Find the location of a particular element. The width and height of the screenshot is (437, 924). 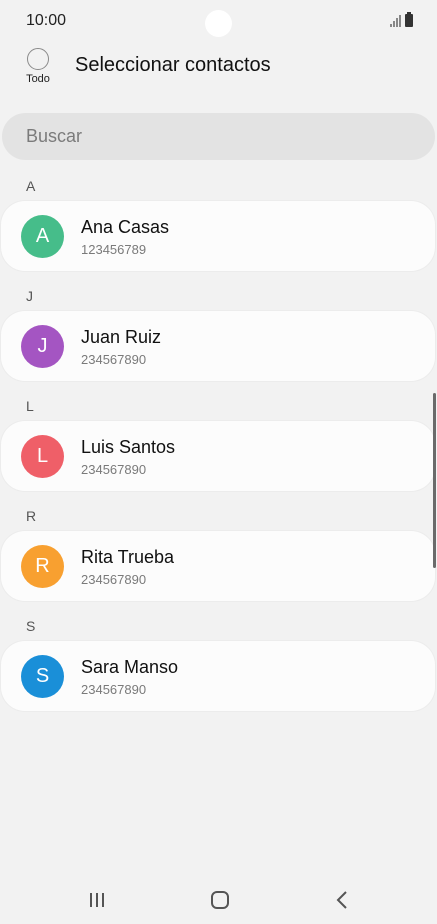

battery-icon is located at coordinates (409, 19).